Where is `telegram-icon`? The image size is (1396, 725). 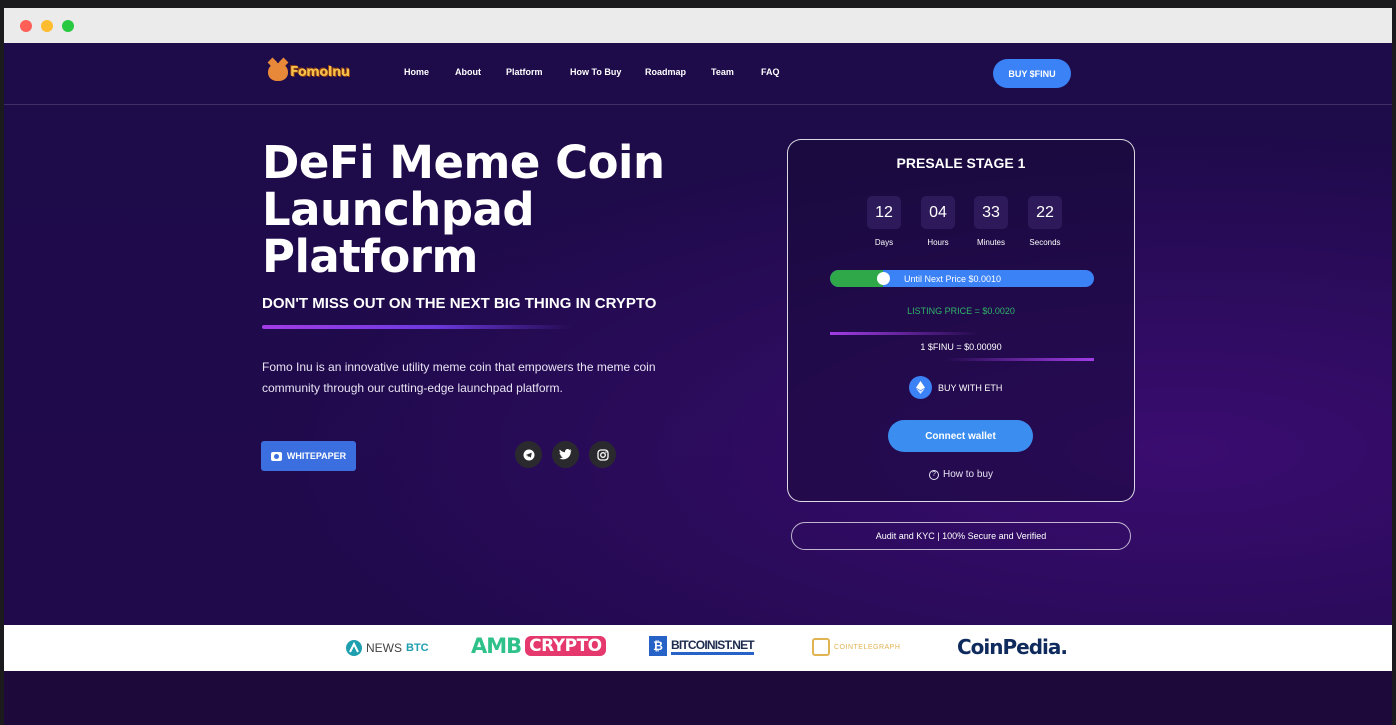
telegram-icon is located at coordinates (528, 454).